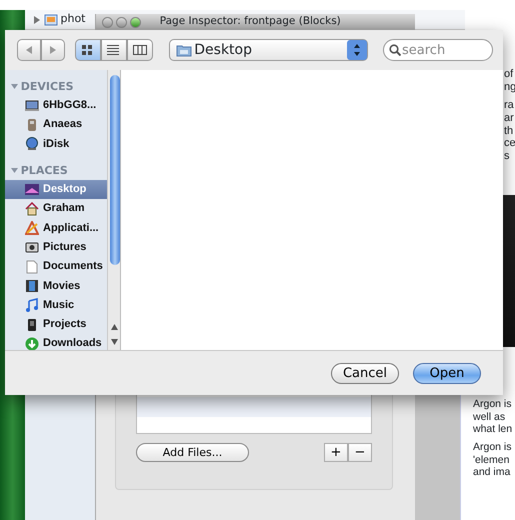 This screenshot has height=520, width=515. Describe the element at coordinates (32, 125) in the screenshot. I see `drive-icon` at that location.